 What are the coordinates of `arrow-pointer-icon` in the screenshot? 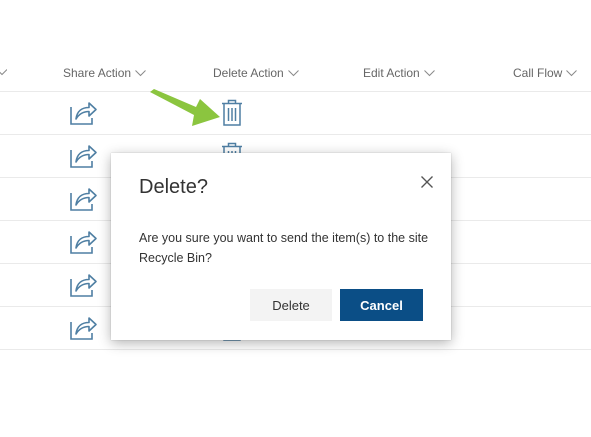 It's located at (185, 107).